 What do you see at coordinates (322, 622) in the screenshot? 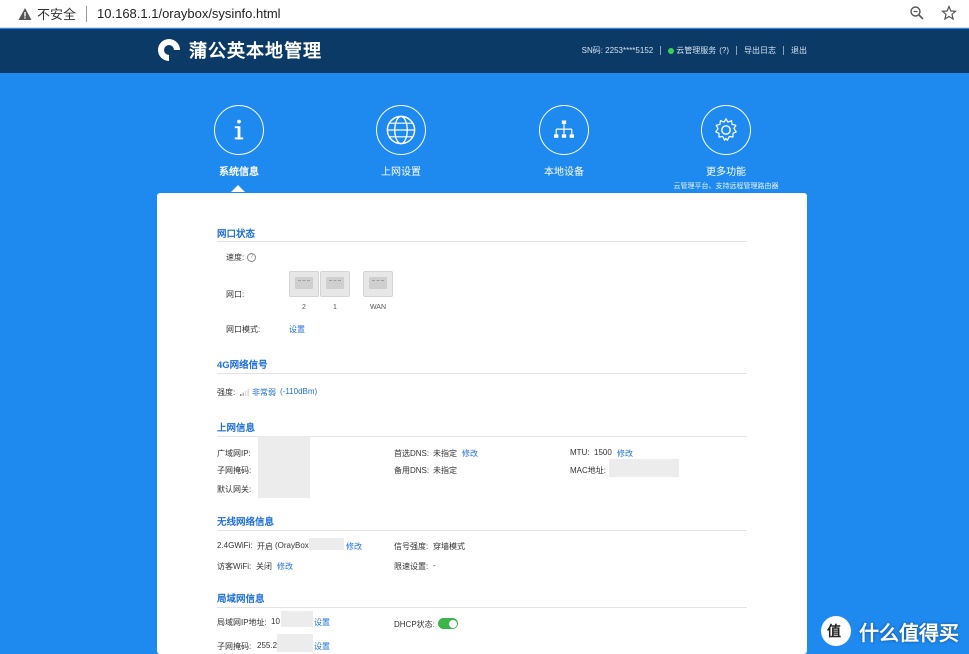
I see `lan-ip-settings-link: 设置` at bounding box center [322, 622].